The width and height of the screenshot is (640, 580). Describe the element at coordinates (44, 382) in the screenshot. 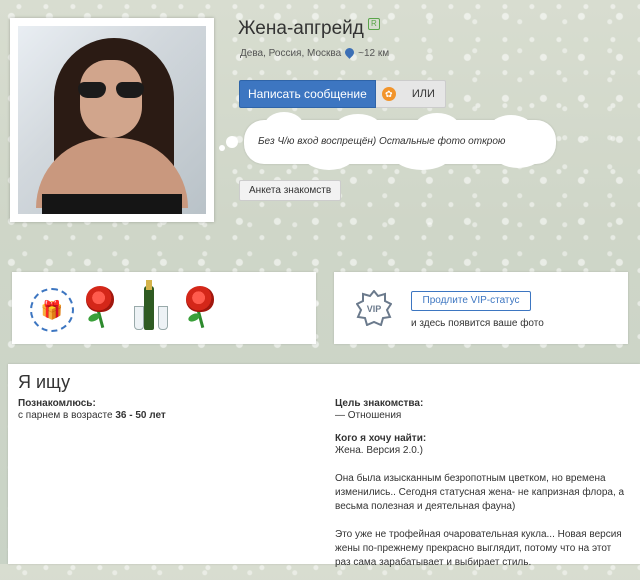

I see `looking-for-title: Я ищу` at that location.